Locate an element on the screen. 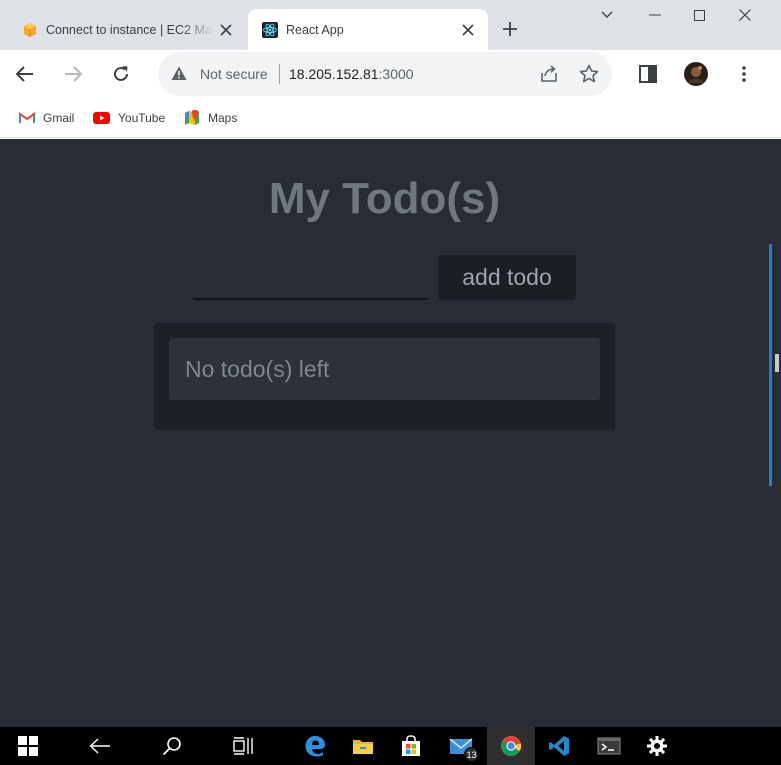 The image size is (781, 765). url-text: 18.205.152.81:3000 is located at coordinates (351, 74).